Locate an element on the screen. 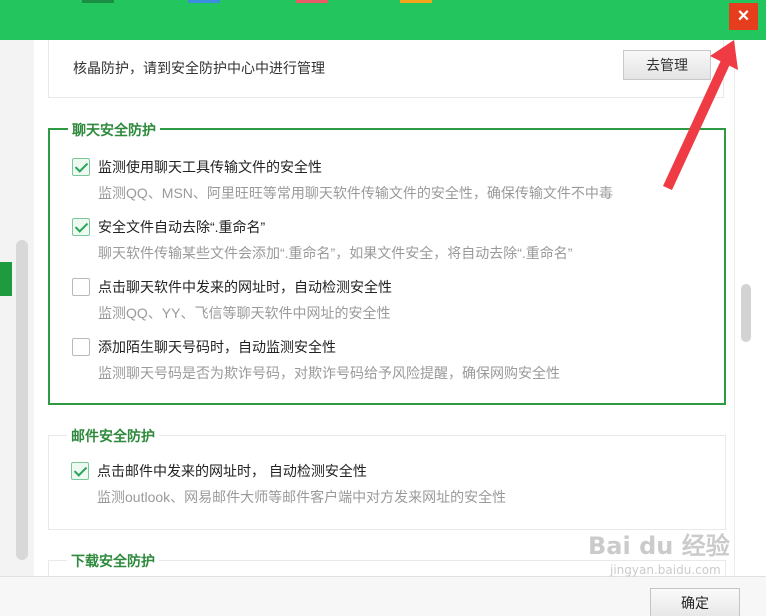 This screenshot has height=616, width=766. option-label: 添加陌生聊天号码时，自动监测安全性 is located at coordinates (217, 347).